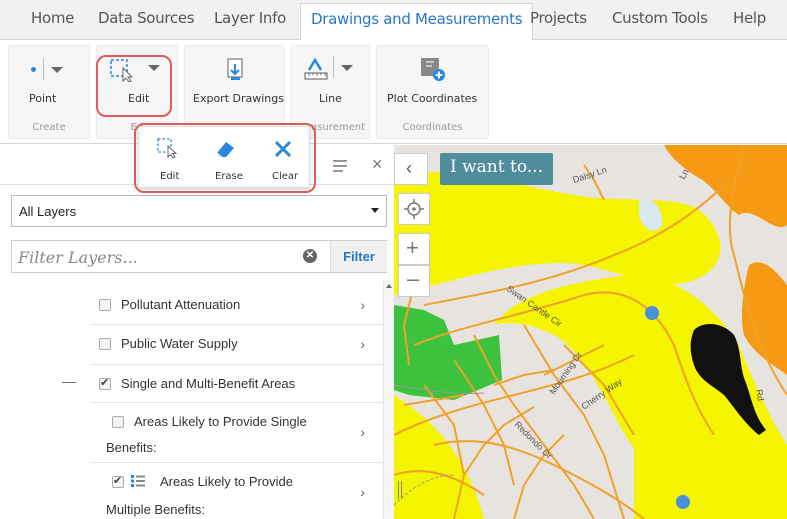 The height and width of the screenshot is (519, 787). I want to click on minus-icon: –, so click(413, 278).